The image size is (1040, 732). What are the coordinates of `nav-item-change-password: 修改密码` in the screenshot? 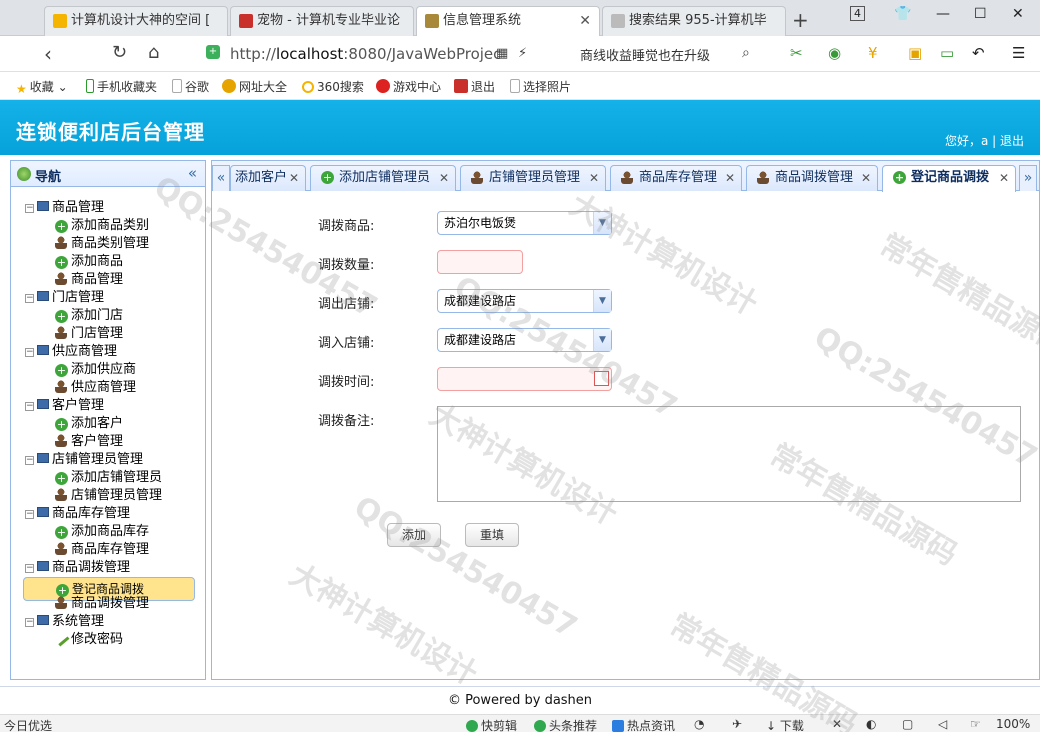 It's located at (87, 639).